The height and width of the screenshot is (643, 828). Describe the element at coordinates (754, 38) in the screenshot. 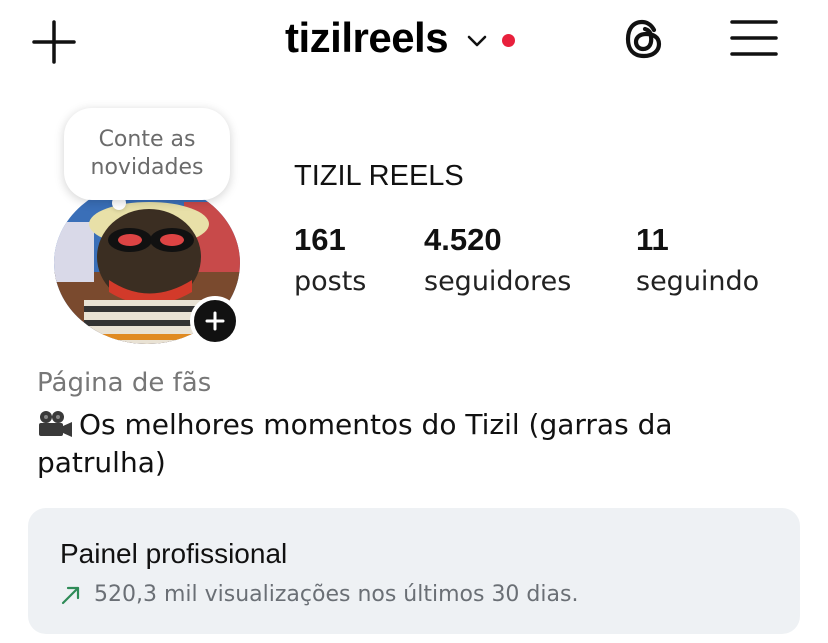

I see `hamburger-menu-icon` at that location.